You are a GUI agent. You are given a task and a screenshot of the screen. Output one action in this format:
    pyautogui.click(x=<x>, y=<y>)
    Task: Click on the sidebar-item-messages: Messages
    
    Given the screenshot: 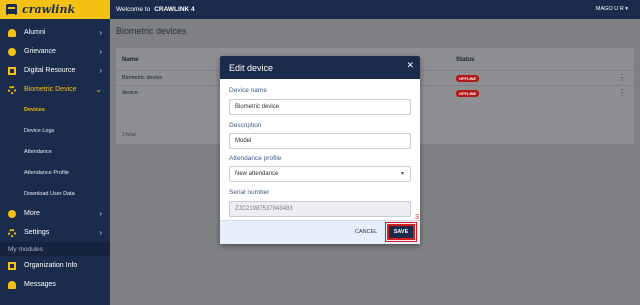 What is the action you would take?
    pyautogui.click(x=55, y=284)
    